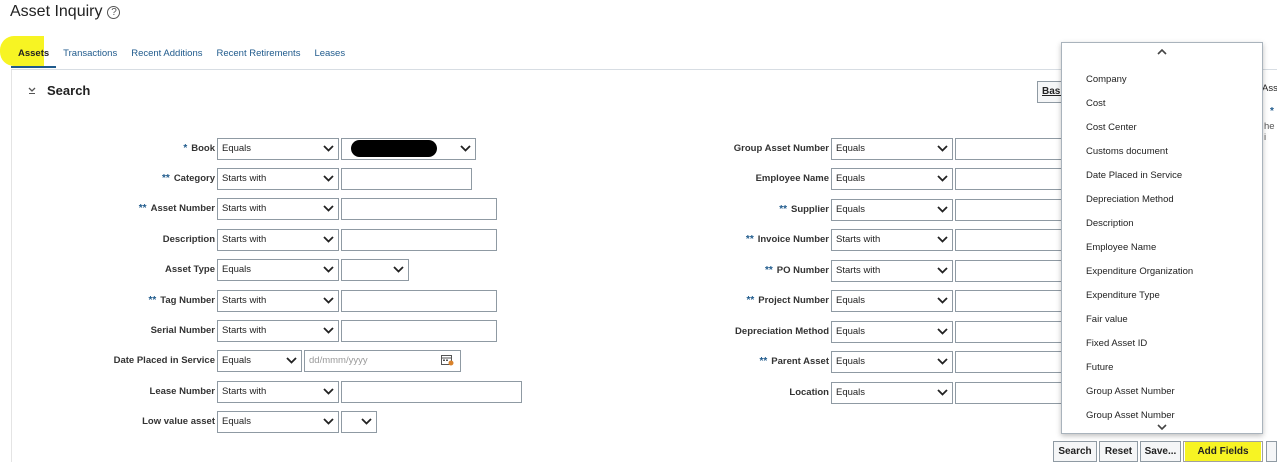  What do you see at coordinates (754, 301) in the screenshot?
I see `project-number-label: ** Project Number` at bounding box center [754, 301].